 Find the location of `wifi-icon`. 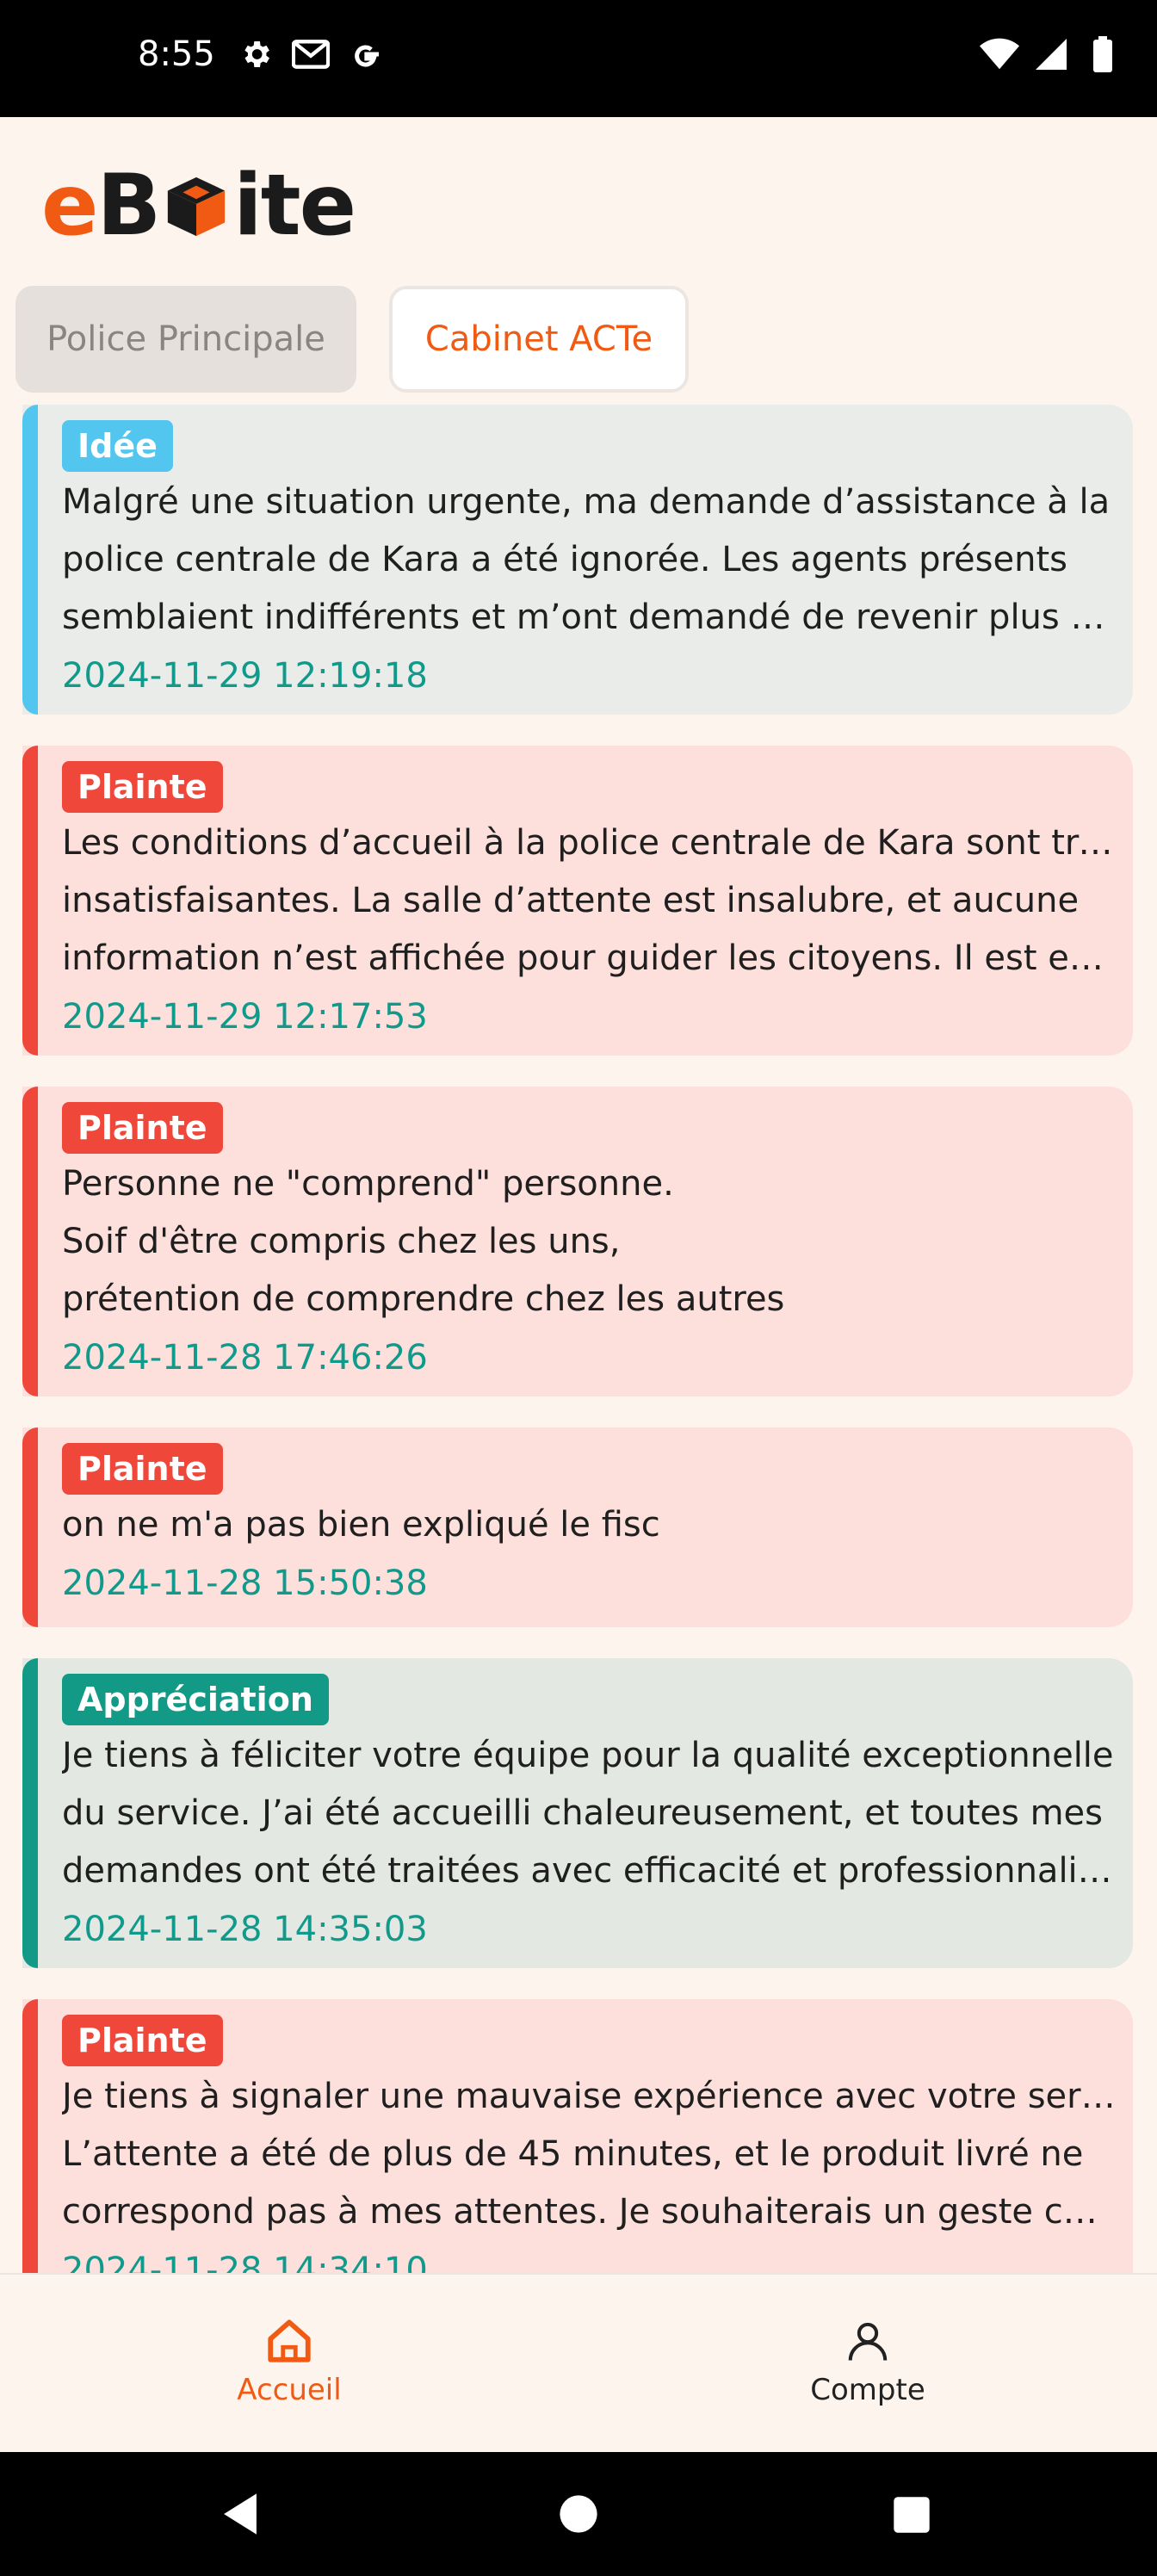

wifi-icon is located at coordinates (1000, 54).